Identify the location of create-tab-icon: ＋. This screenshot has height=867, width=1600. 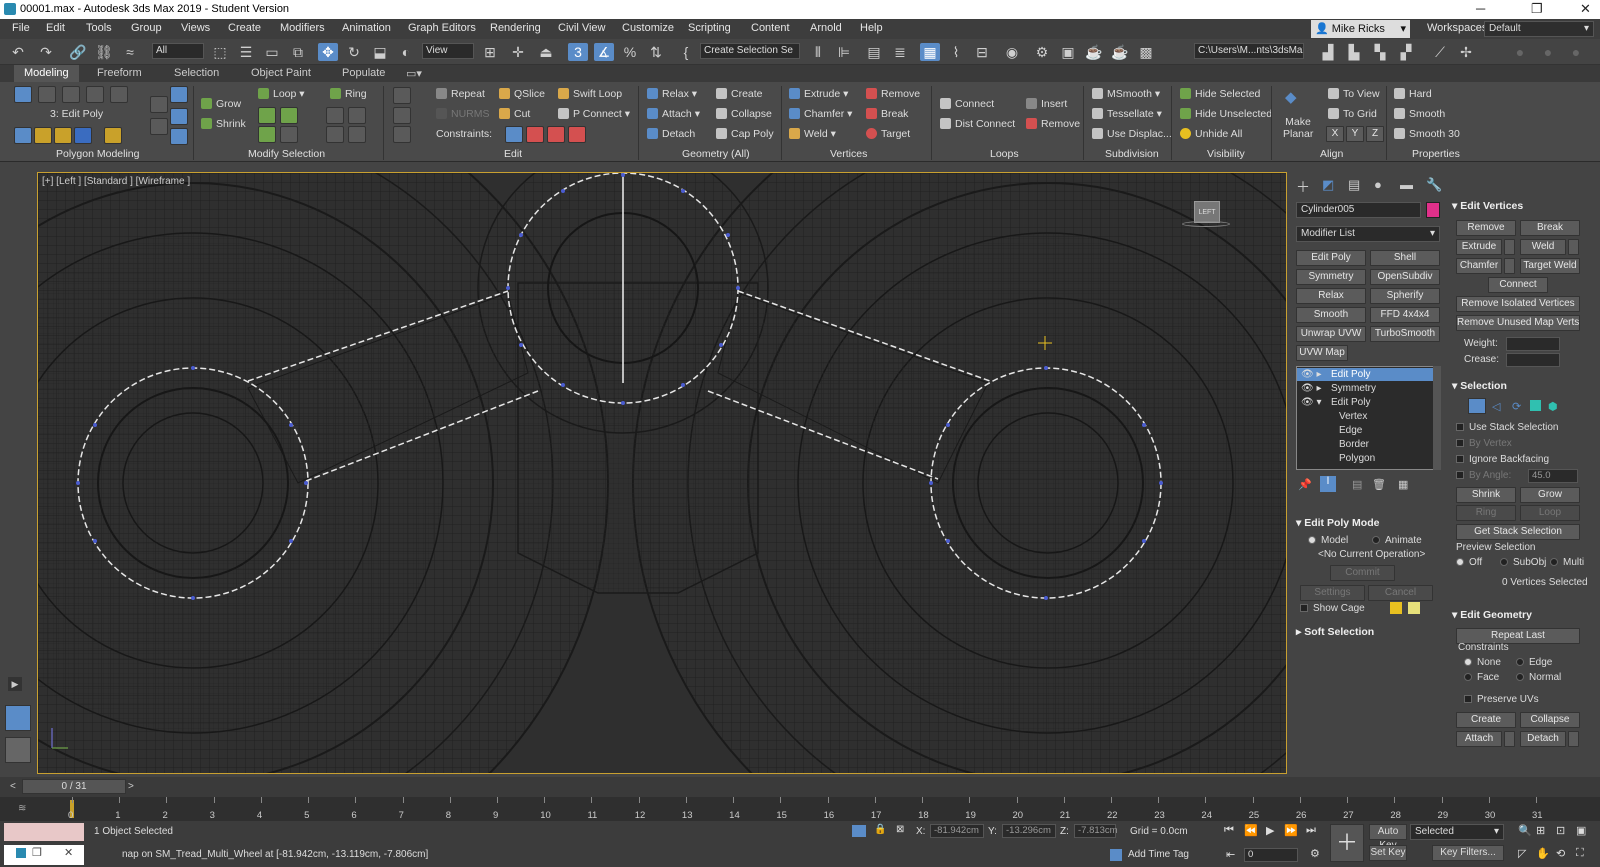
(1303, 187).